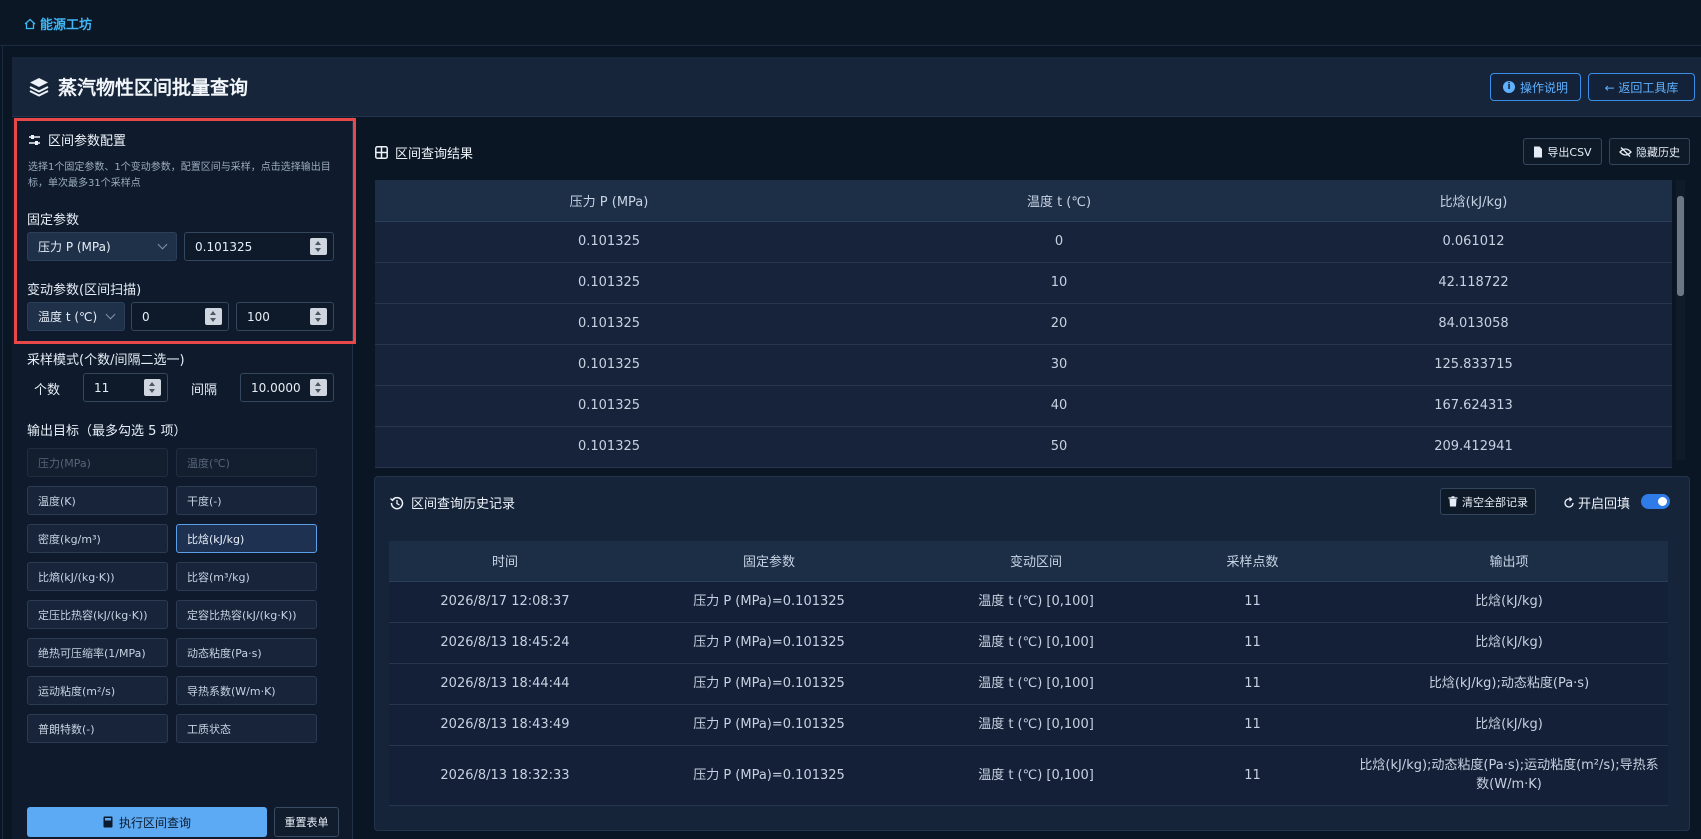 The height and width of the screenshot is (839, 1701). Describe the element at coordinates (87, 141) in the screenshot. I see `config-title-text: 区间参数配置` at that location.